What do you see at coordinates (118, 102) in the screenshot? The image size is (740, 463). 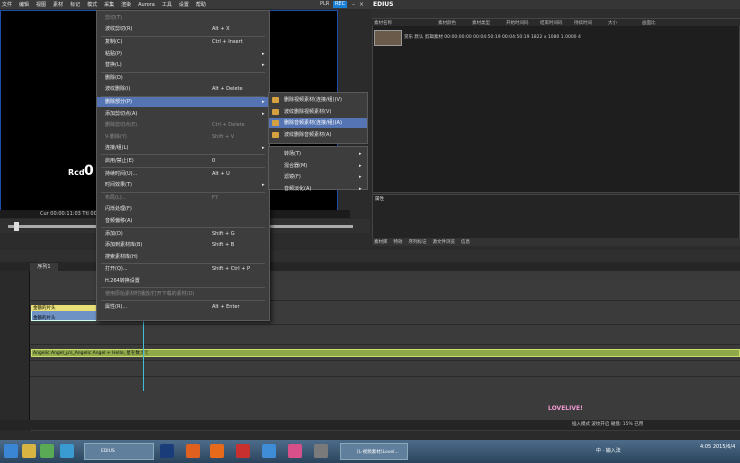 I see `menu-item-label: 删除部分(P)` at bounding box center [118, 102].